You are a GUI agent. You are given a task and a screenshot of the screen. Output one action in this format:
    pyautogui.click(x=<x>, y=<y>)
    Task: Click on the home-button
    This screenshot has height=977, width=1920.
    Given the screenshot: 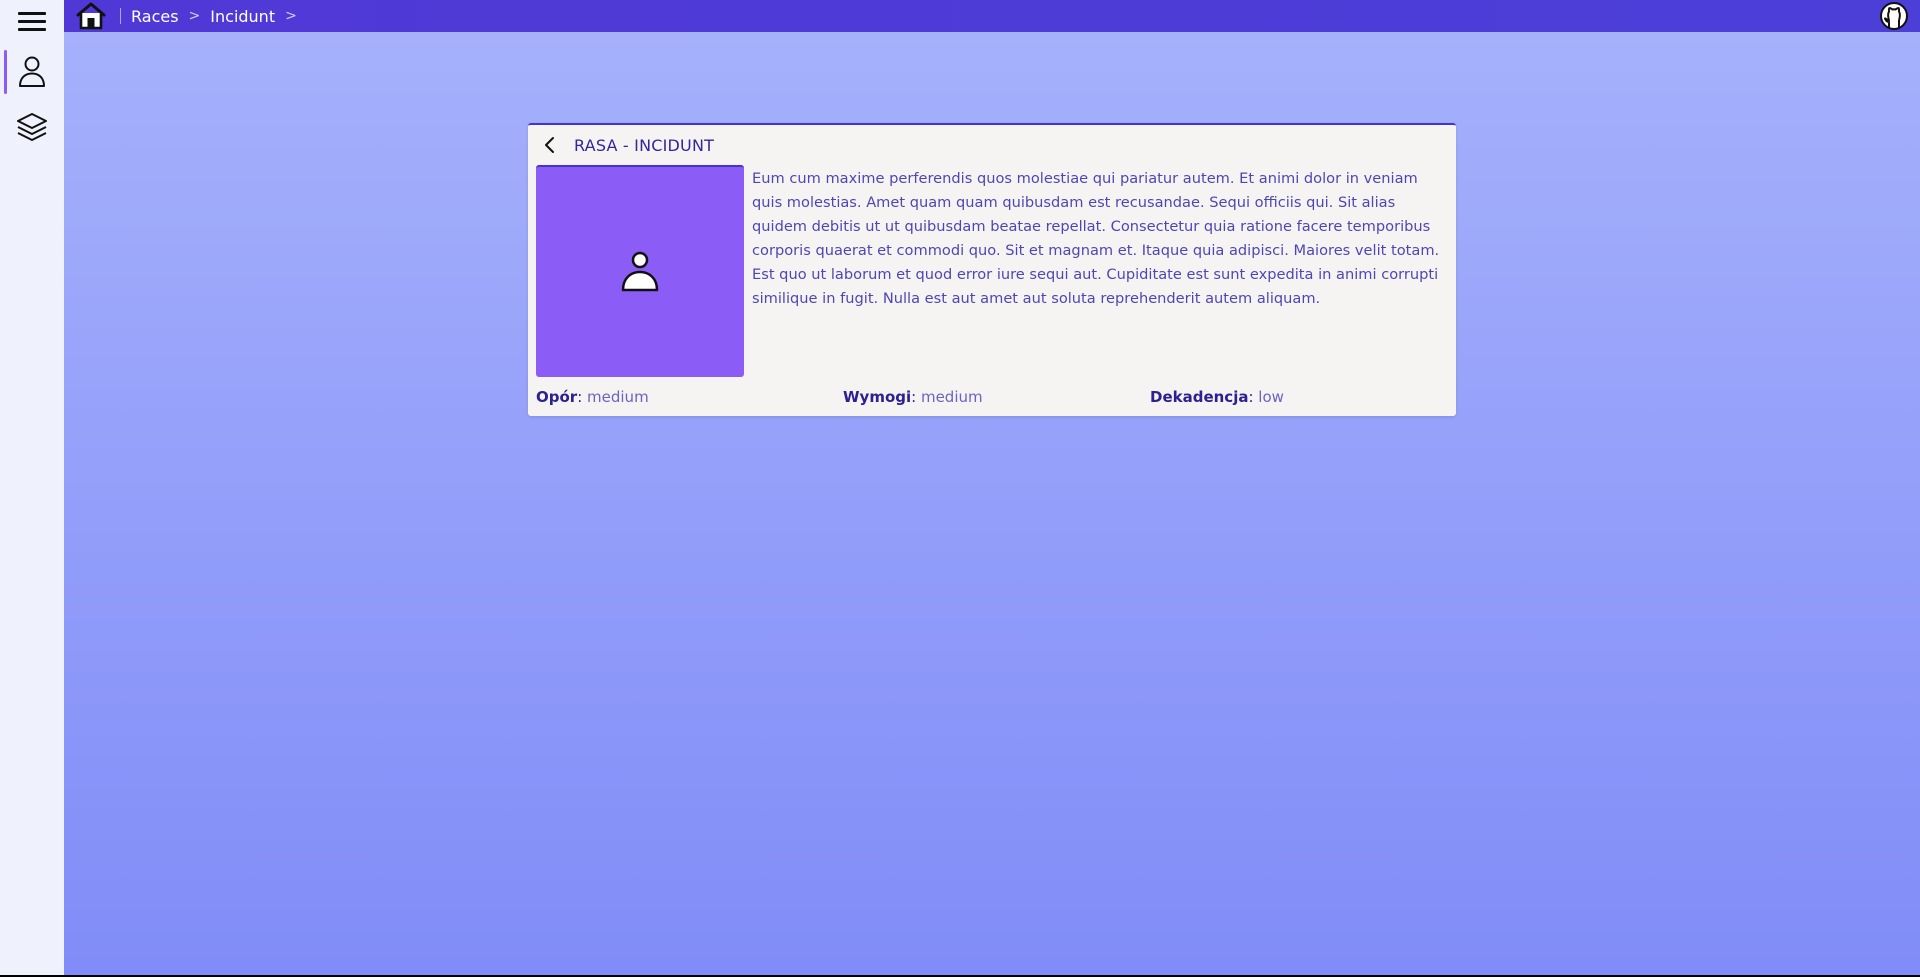 What is the action you would take?
    pyautogui.click(x=91, y=16)
    